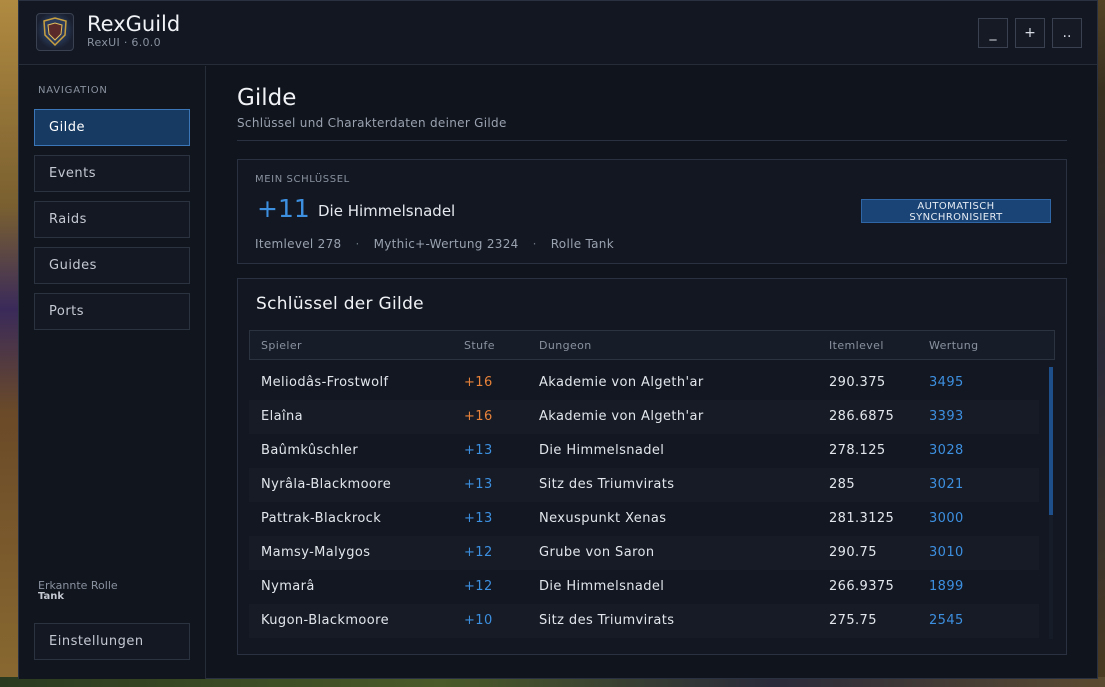  Describe the element at coordinates (954, 345) in the screenshot. I see `column-header-rating: Wertung` at that location.